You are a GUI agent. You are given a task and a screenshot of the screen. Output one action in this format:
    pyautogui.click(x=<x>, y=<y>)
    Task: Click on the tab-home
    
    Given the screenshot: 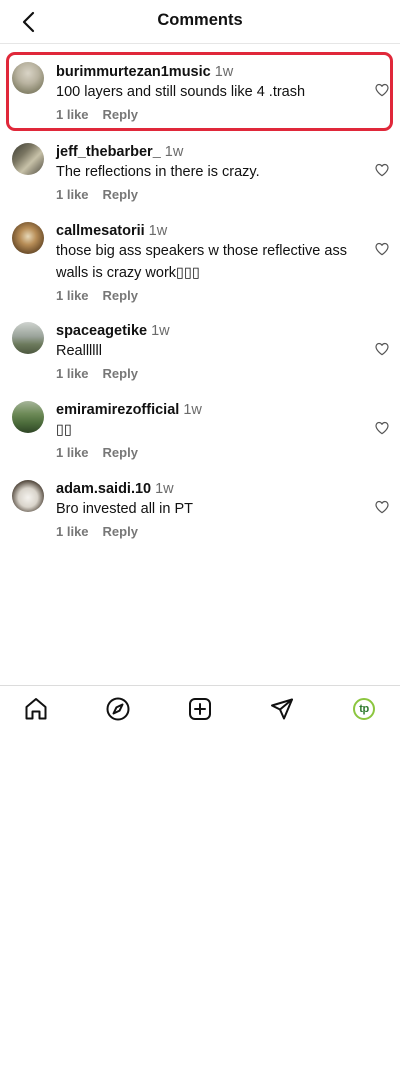 What is the action you would take?
    pyautogui.click(x=36, y=709)
    